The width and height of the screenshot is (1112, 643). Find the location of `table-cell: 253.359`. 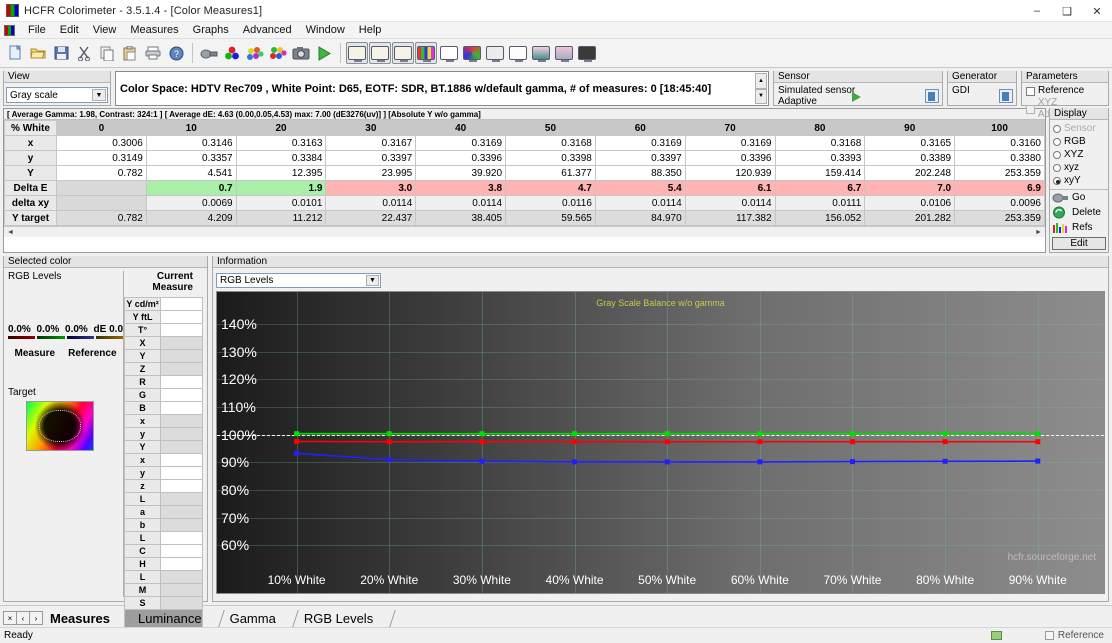

table-cell: 253.359 is located at coordinates (1000, 173).